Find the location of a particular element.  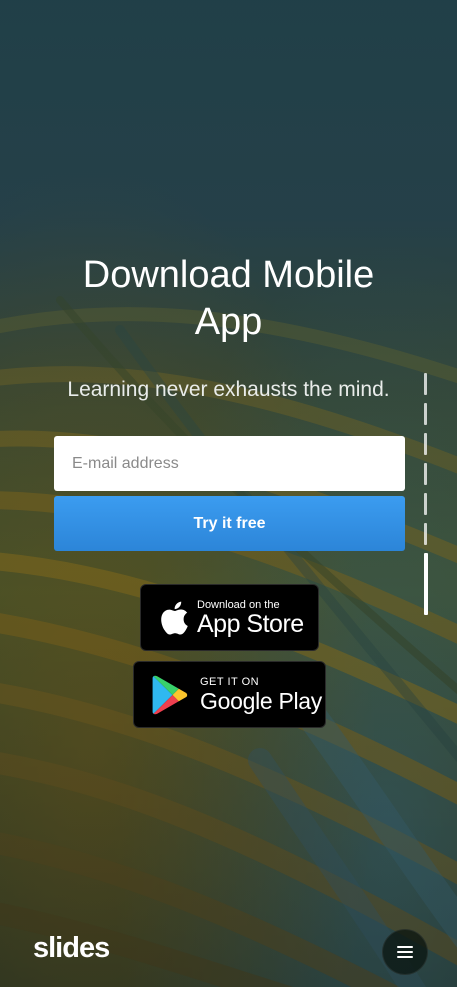

hamburger-icon is located at coordinates (405, 952).